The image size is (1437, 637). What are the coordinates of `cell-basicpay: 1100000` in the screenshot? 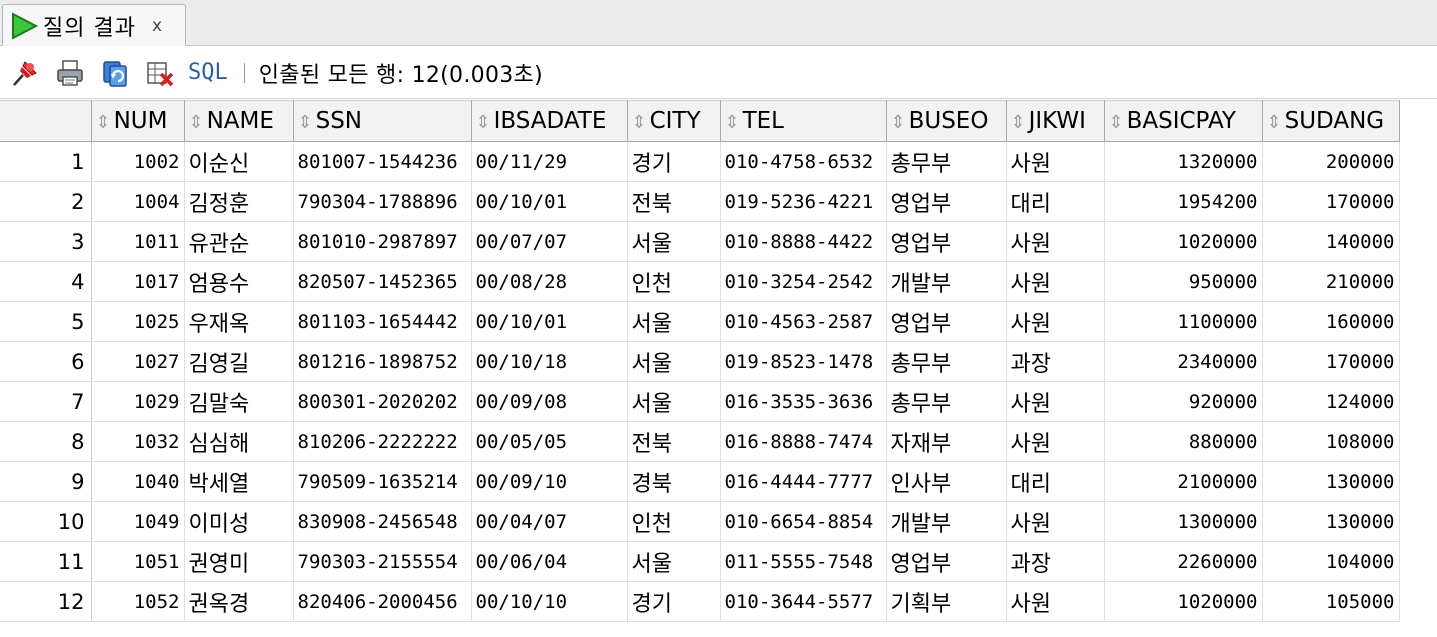 It's located at (1183, 321).